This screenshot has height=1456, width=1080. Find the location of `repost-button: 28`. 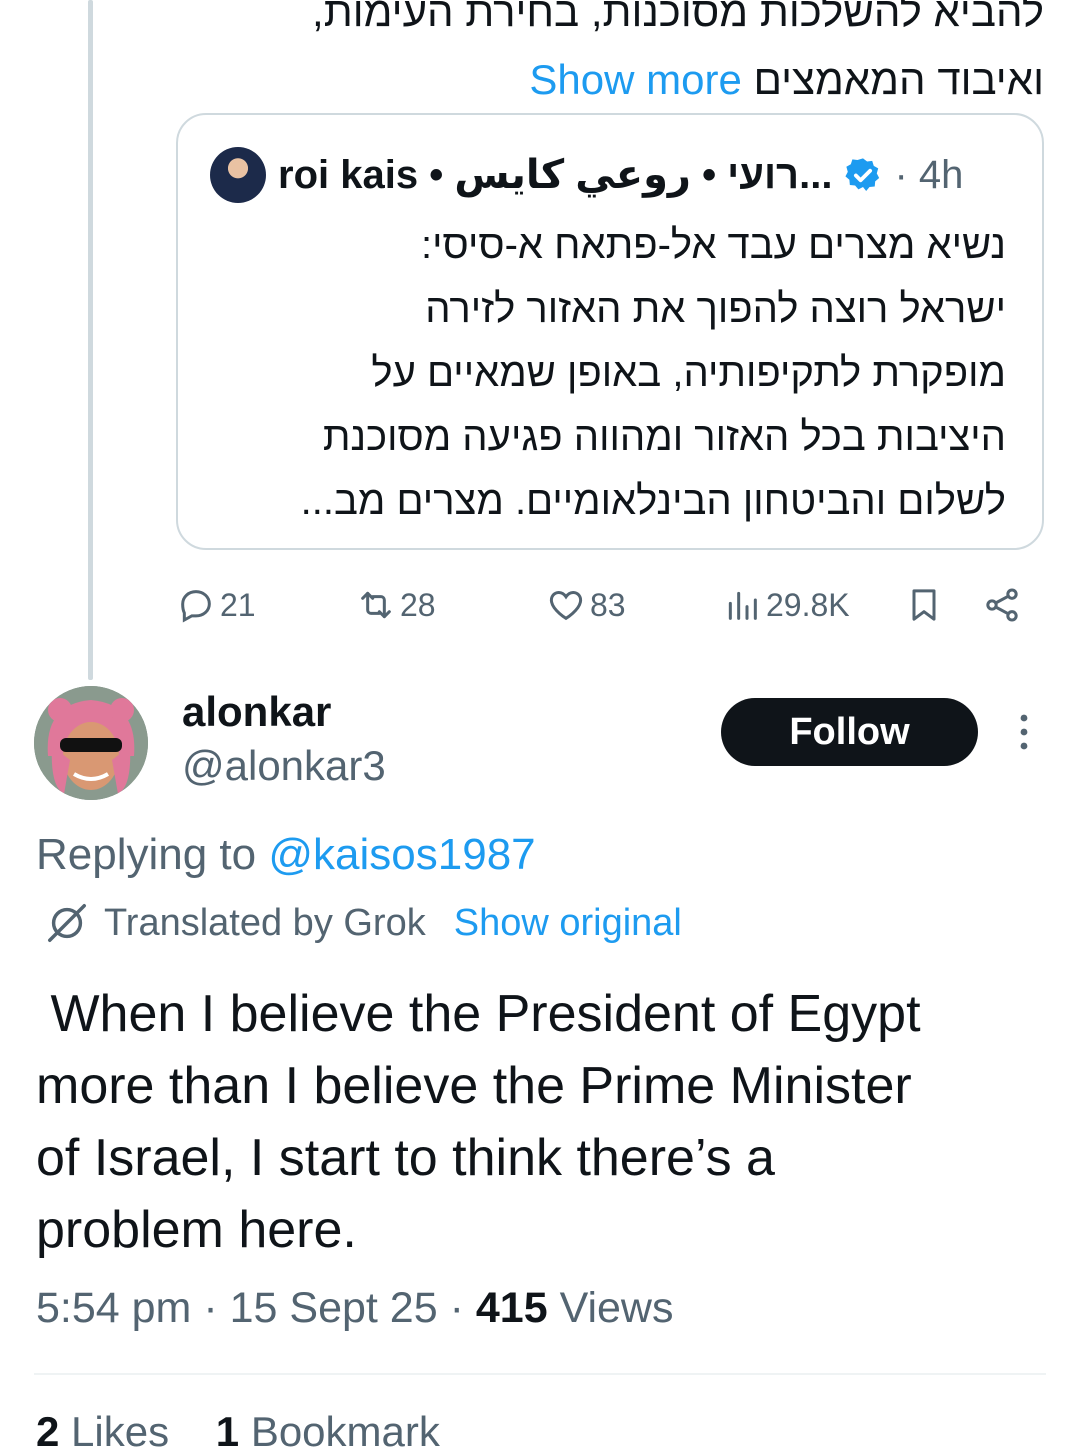

repost-button: 28 is located at coordinates (396, 605).